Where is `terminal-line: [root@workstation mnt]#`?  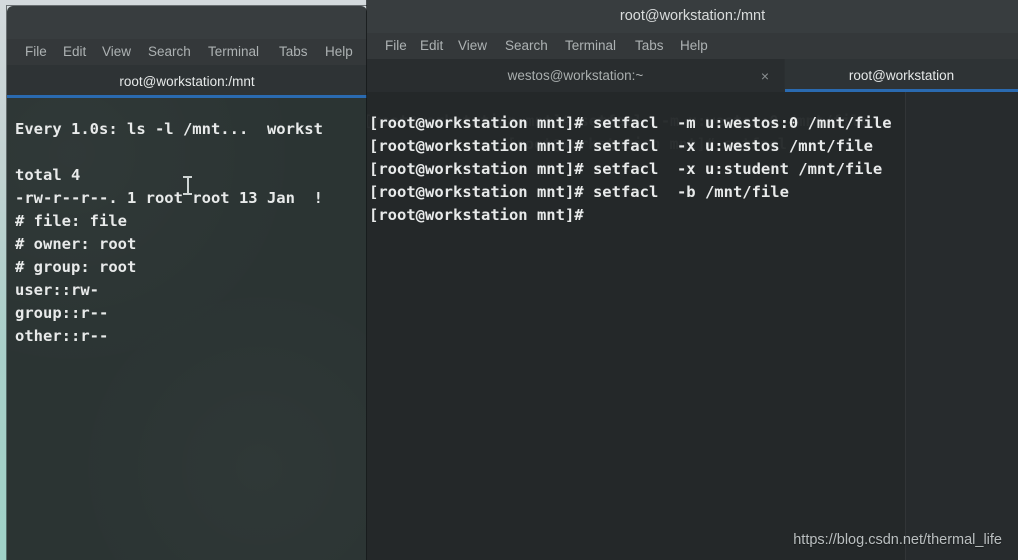 terminal-line: [root@workstation mnt]# is located at coordinates (476, 215).